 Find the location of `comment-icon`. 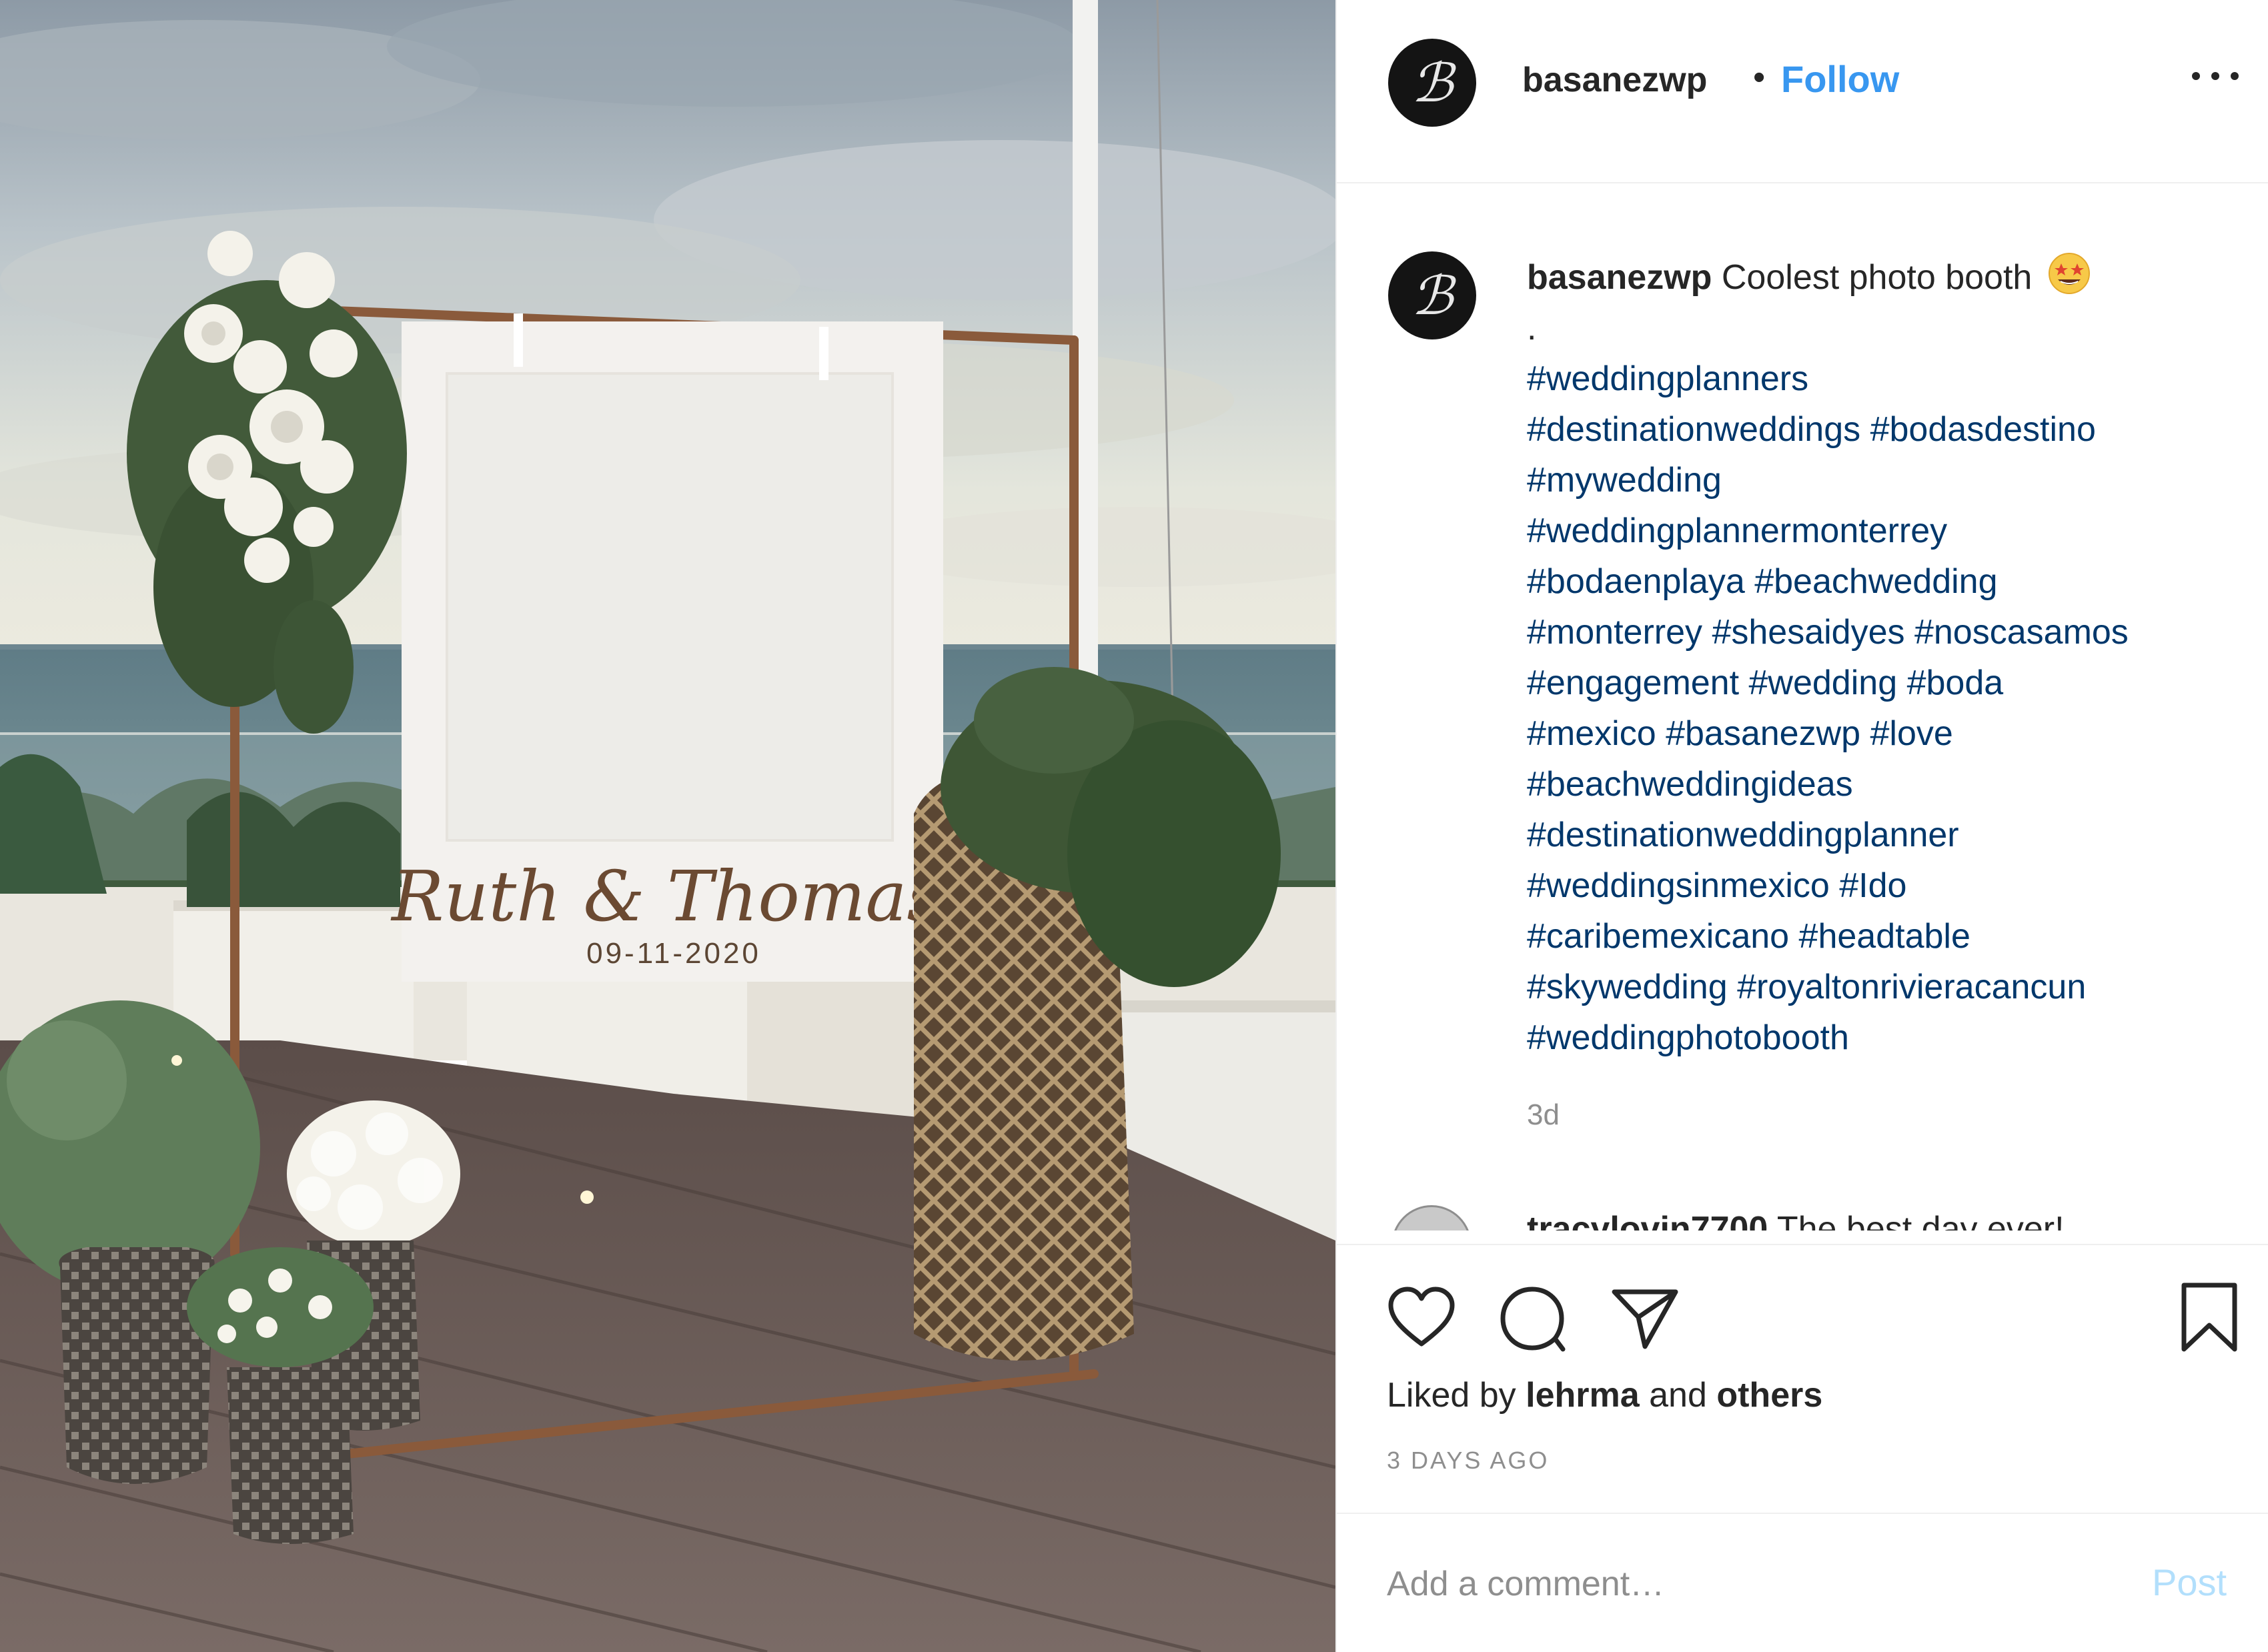

comment-icon is located at coordinates (1533, 1318).